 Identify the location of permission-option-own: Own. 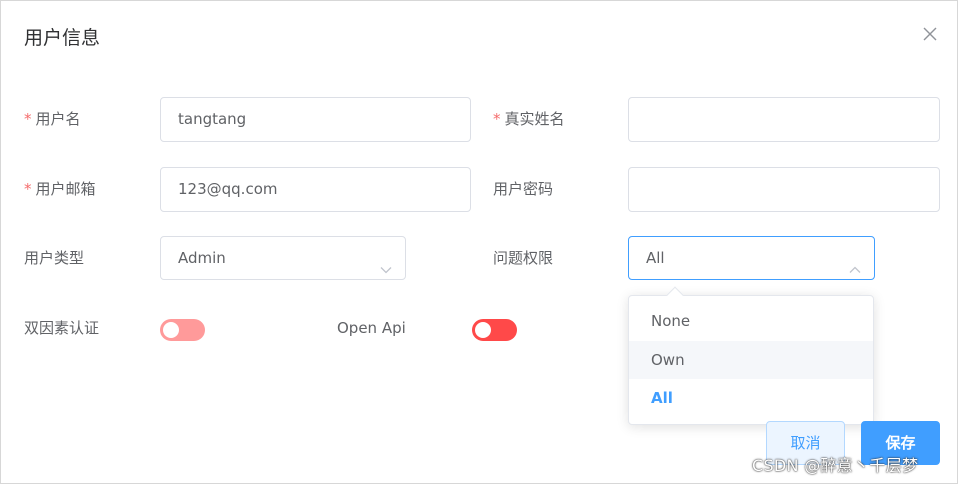
(751, 360).